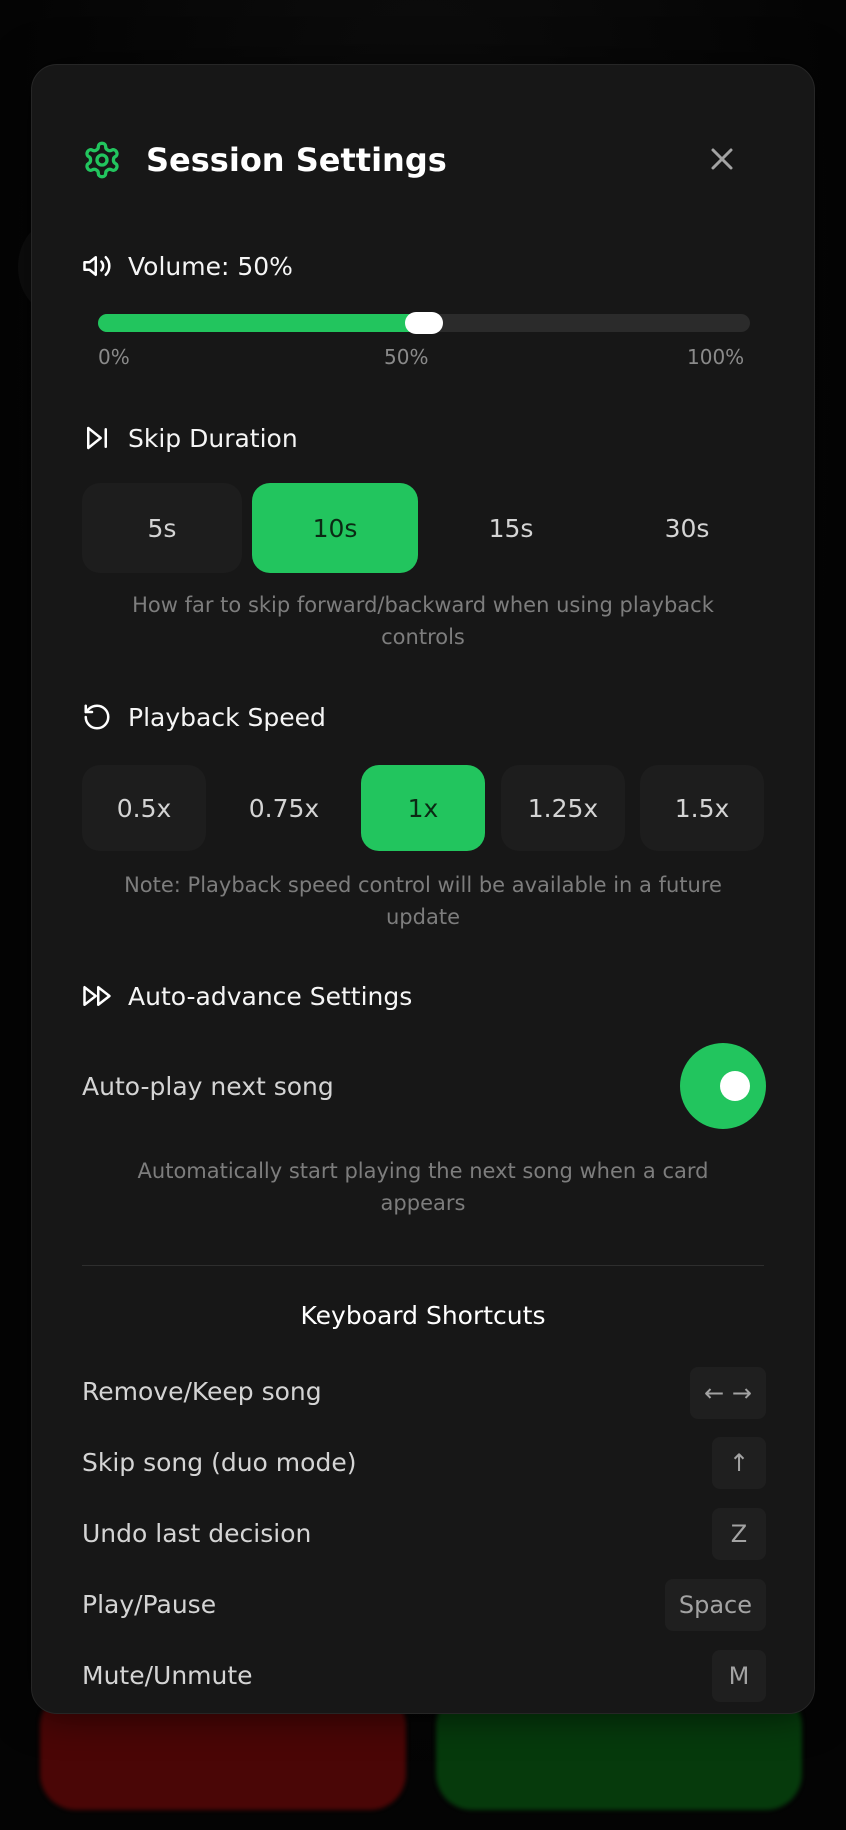 Image resolution: width=846 pixels, height=1830 pixels. What do you see at coordinates (722, 159) in the screenshot?
I see `close-icon` at bounding box center [722, 159].